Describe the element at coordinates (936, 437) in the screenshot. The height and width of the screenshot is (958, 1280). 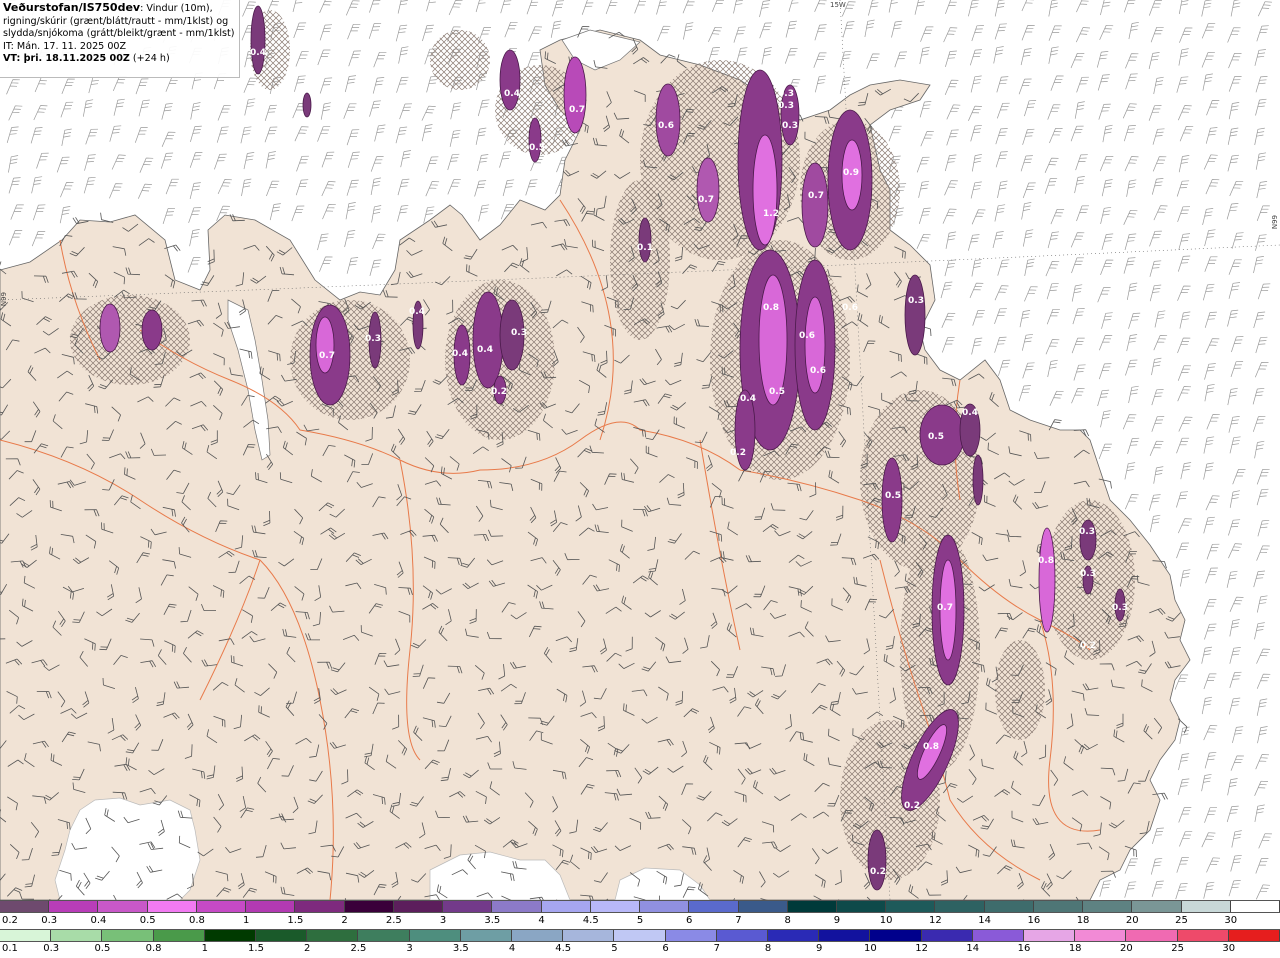
I see `precip-value-label: 0.5` at that location.